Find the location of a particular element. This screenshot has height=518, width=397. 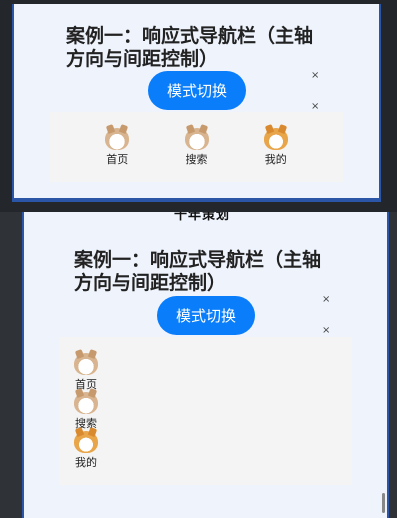

scrollbar is located at coordinates (383, 503).